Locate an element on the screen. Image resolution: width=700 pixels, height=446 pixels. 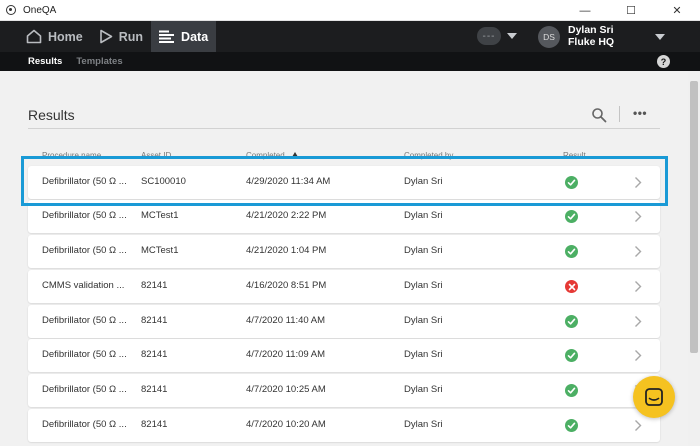
nav-run-label: Run is located at coordinates (131, 36).